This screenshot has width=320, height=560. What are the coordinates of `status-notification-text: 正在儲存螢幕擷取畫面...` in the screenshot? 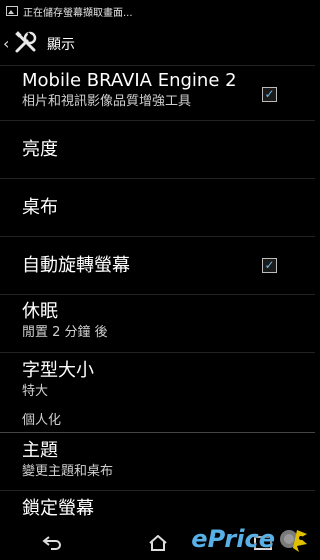 It's located at (78, 13).